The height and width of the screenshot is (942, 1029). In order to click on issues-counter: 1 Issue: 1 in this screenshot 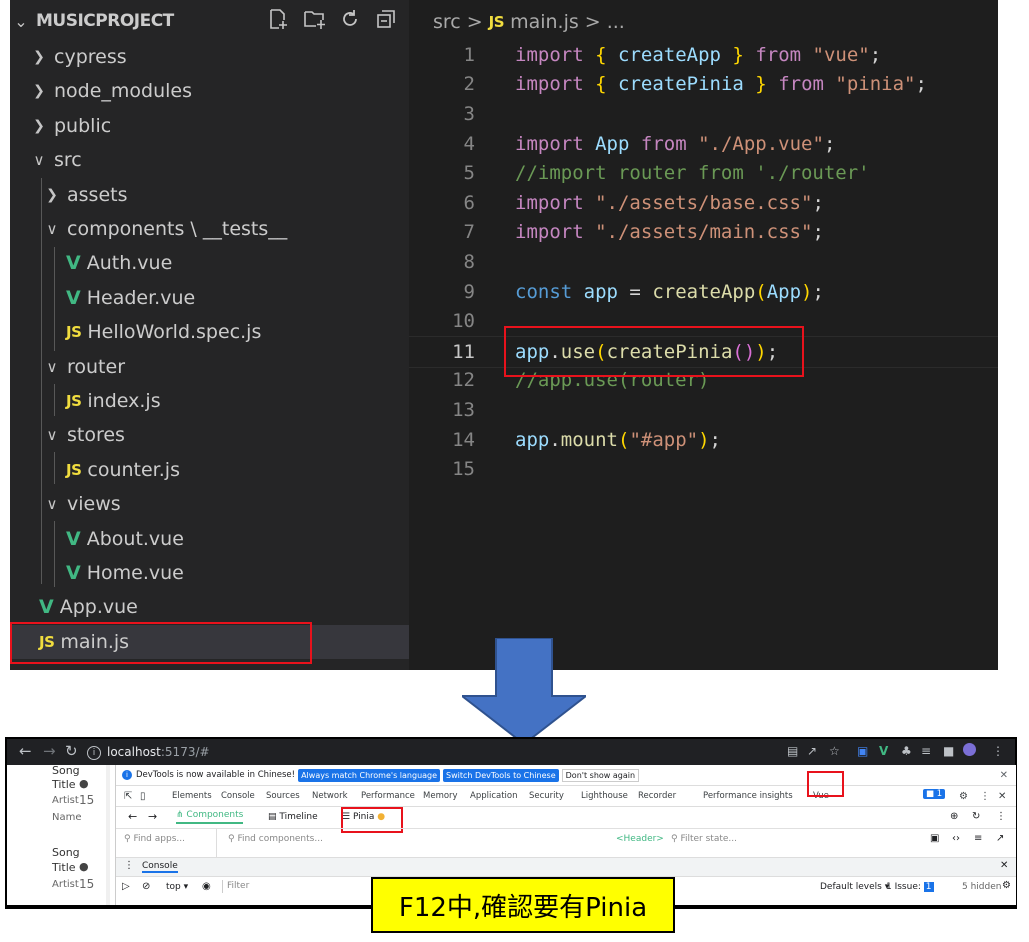, I will do `click(910, 887)`.